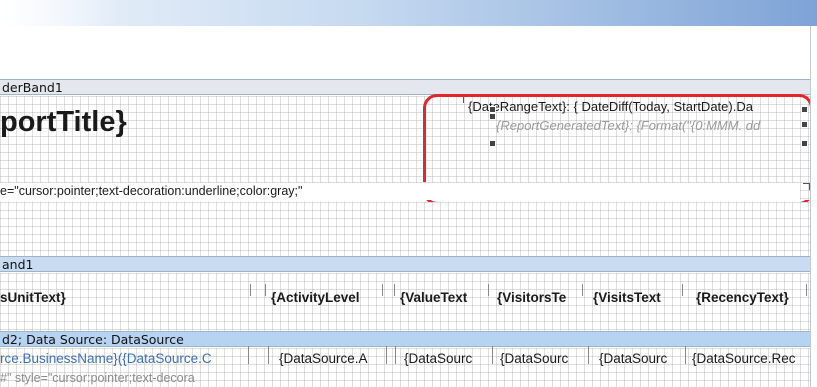 This screenshot has height=387, width=817. What do you see at coordinates (32, 87) in the screenshot?
I see `report-header-band-label: derBand1` at bounding box center [32, 87].